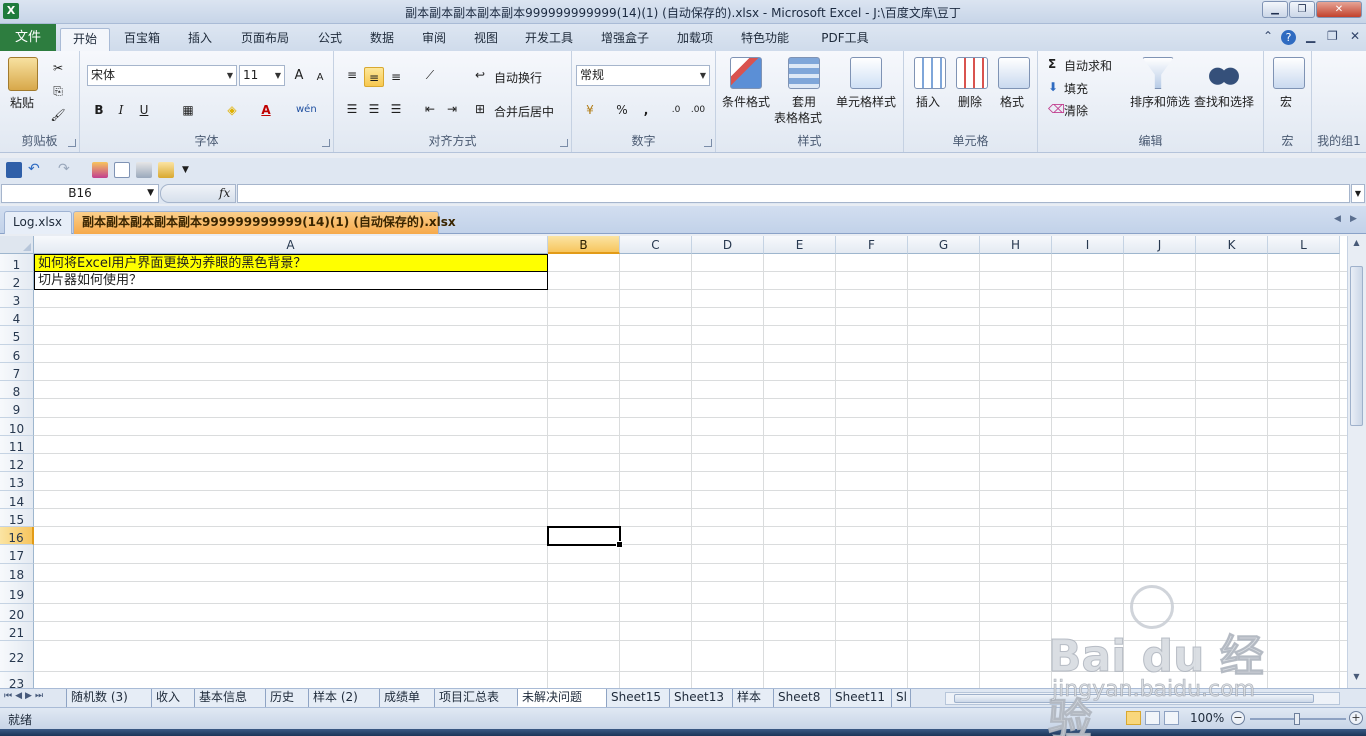 This screenshot has width=1366, height=736. I want to click on row-header-1: 1, so click(17, 263).